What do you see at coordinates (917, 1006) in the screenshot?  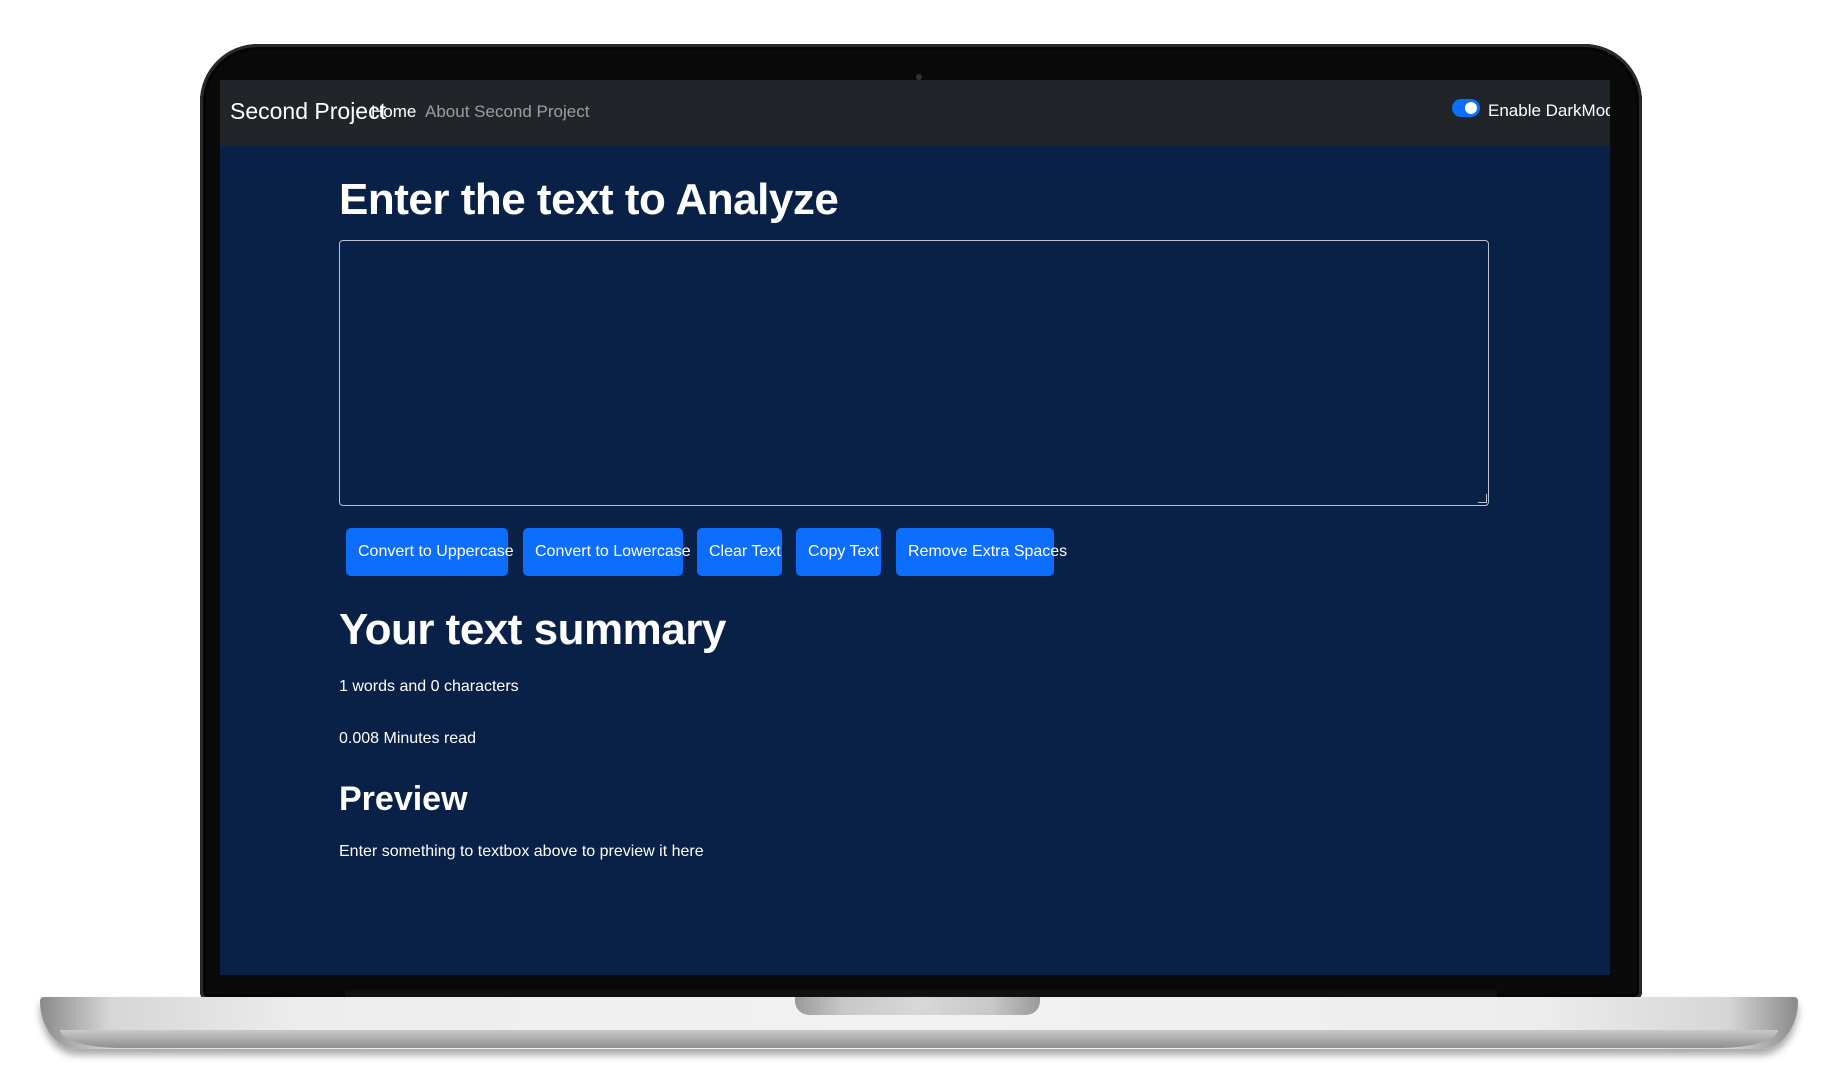 I see `laptop-notch` at bounding box center [917, 1006].